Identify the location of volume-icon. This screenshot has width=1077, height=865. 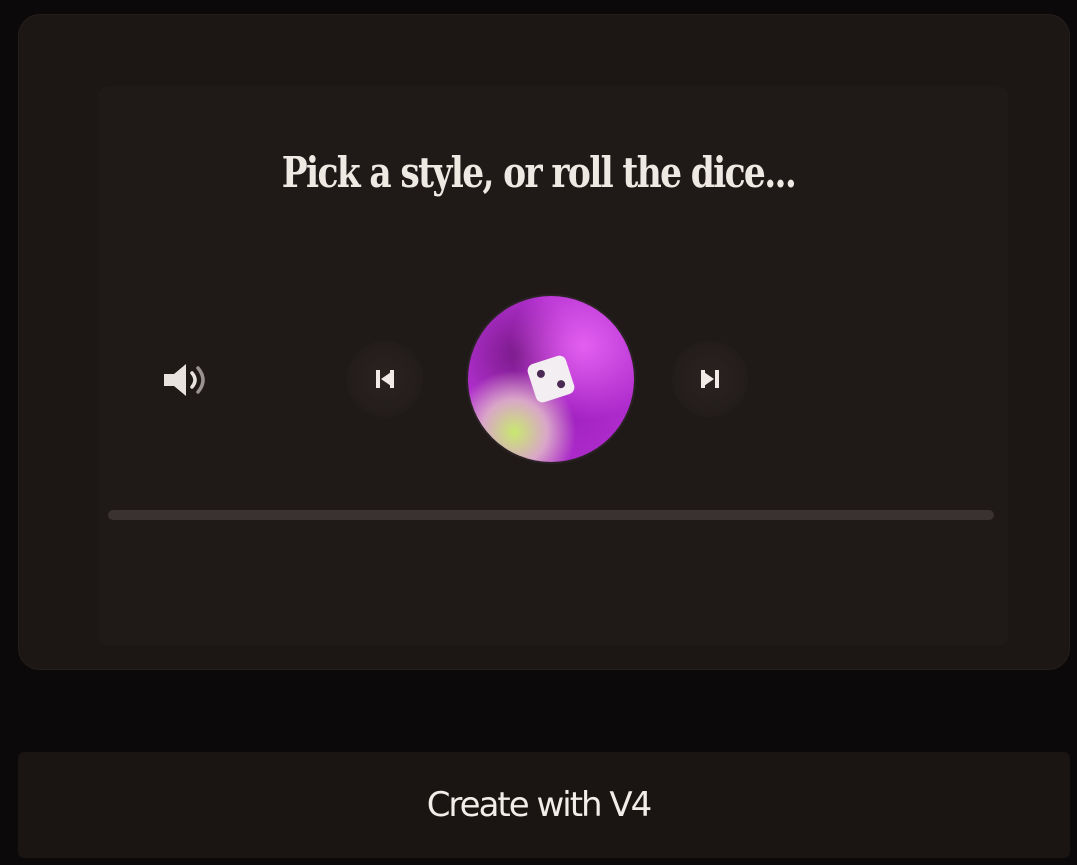
(186, 380).